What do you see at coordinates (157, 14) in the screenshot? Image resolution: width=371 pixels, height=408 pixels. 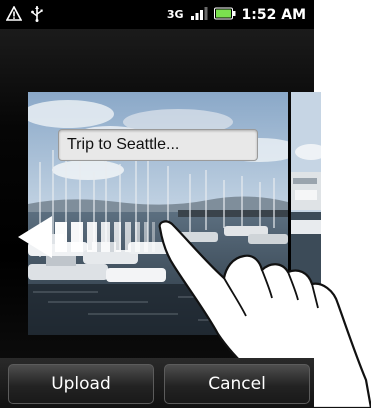 I see `status-bar: 3G 1:52 AM` at bounding box center [157, 14].